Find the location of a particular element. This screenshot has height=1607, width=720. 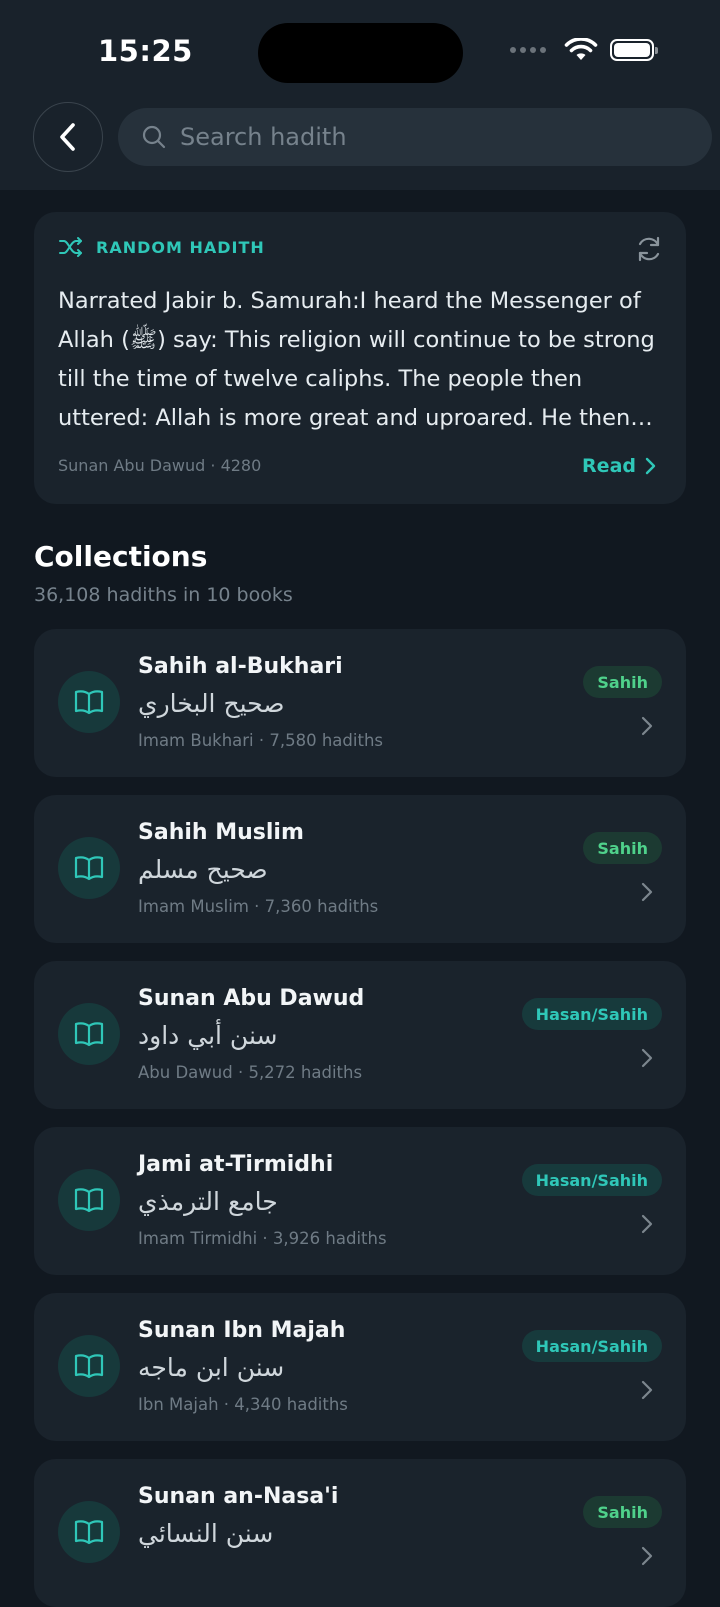

collection-name: Jami at-Tirmidhi is located at coordinates (236, 1164).